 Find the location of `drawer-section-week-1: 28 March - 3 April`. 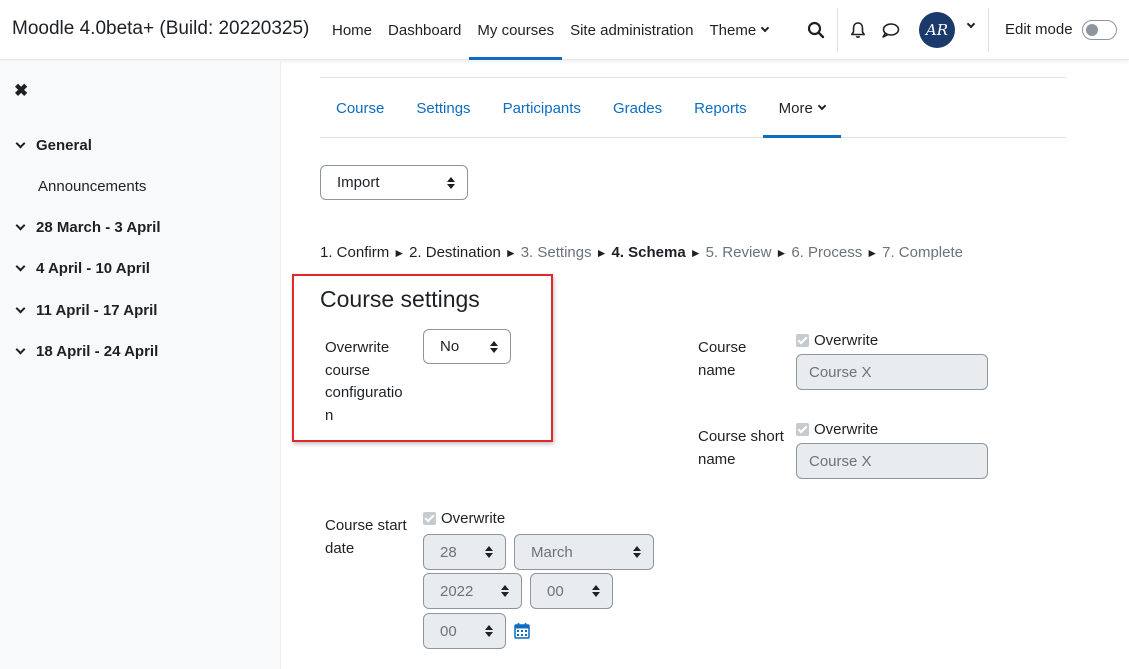

drawer-section-week-1: 28 March - 3 April is located at coordinates (88, 227).